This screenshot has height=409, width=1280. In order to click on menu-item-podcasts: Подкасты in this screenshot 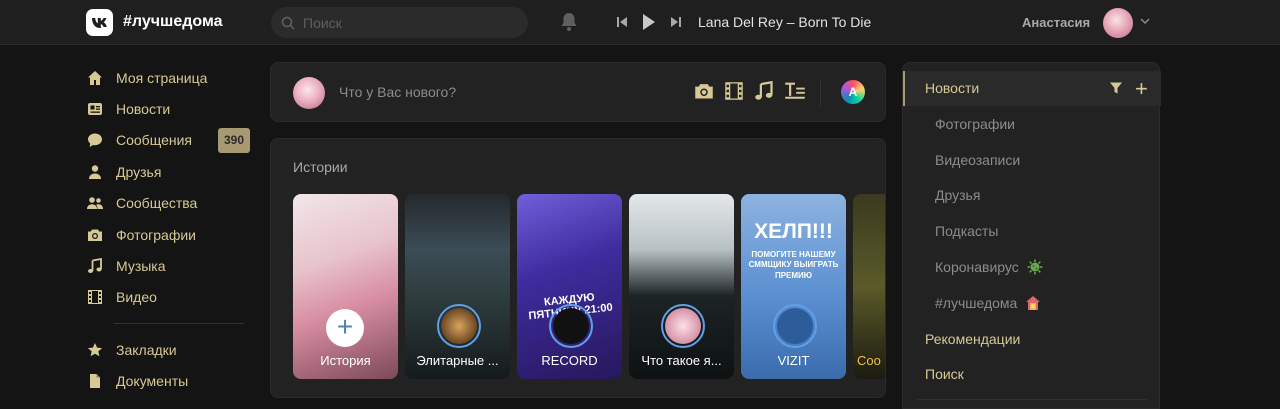, I will do `click(966, 231)`.